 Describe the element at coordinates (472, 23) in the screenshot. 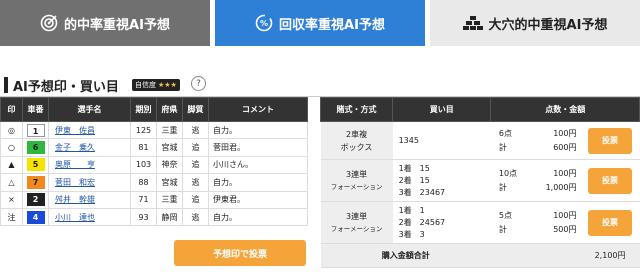

I see `gold-bars-icon` at that location.